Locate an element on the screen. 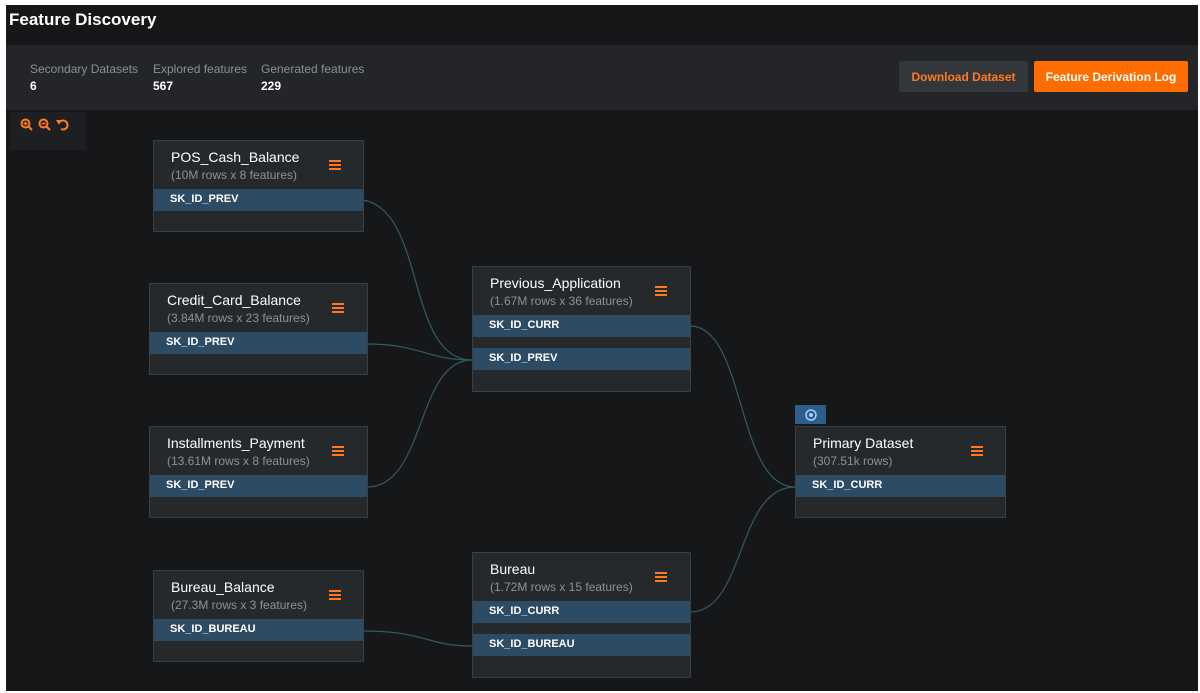 This screenshot has width=1200, height=693. target-icon is located at coordinates (810, 414).